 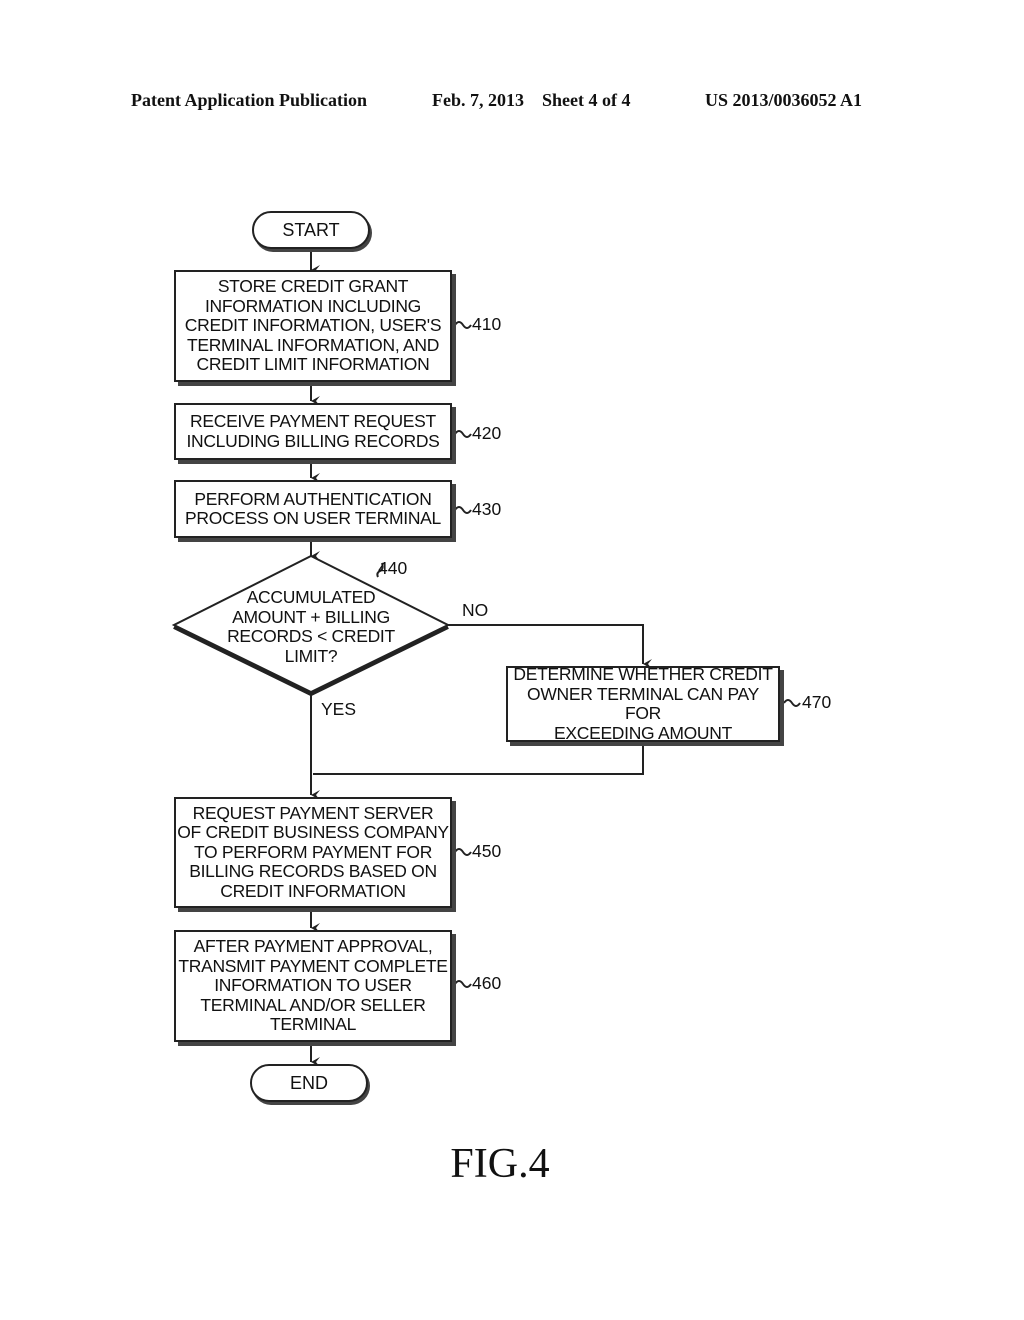 I want to click on decision-yes-label: YES, so click(x=339, y=709).